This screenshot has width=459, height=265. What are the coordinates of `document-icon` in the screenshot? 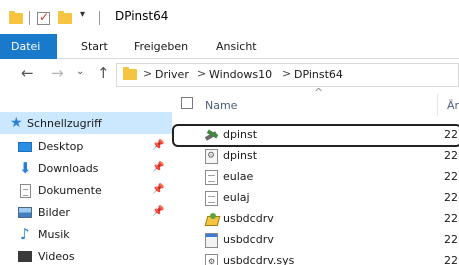 It's located at (25, 191).